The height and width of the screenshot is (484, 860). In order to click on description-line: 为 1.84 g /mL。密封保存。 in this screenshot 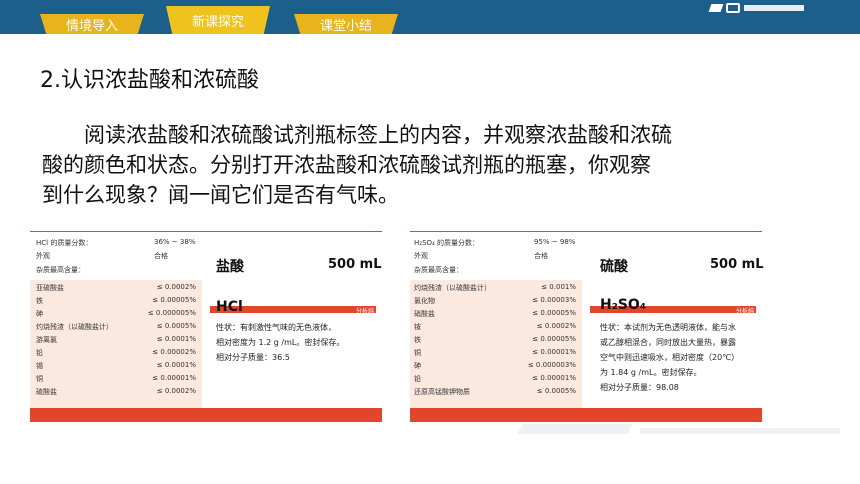, I will do `click(651, 372)`.